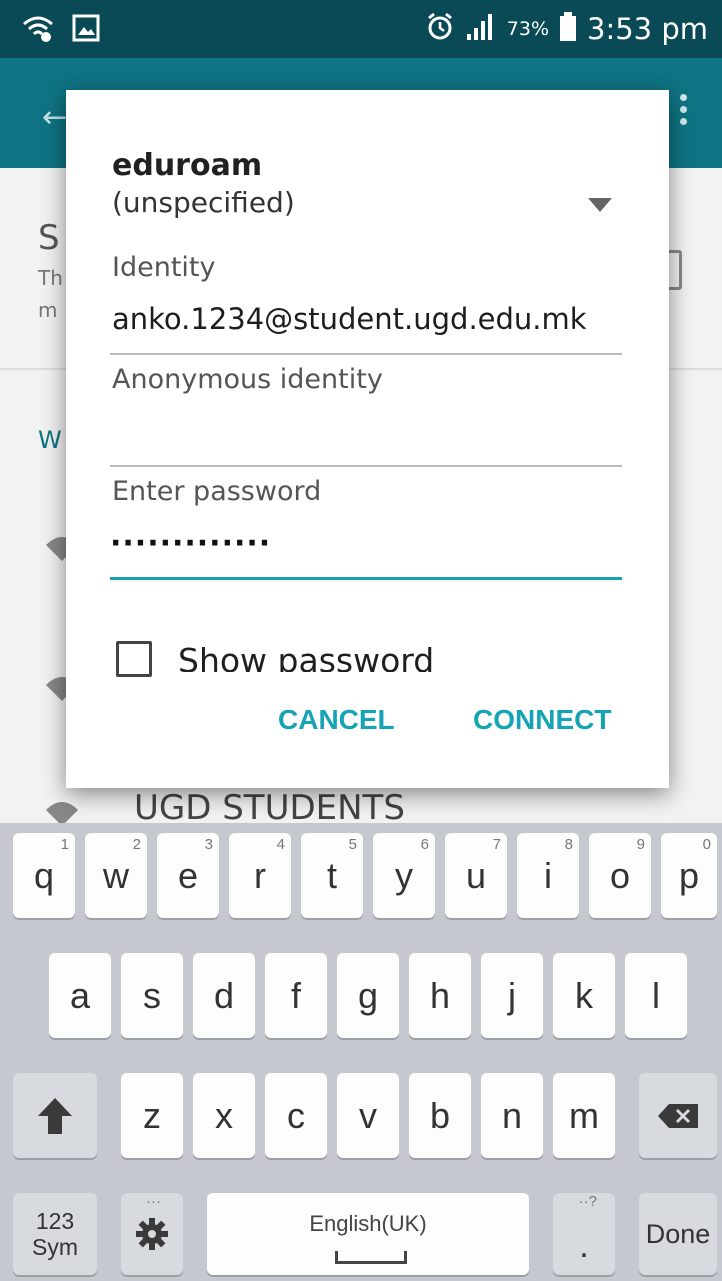 This screenshot has height=1281, width=722. What do you see at coordinates (55, 1234) in the screenshot?
I see `symbols-key: 123 Sym` at bounding box center [55, 1234].